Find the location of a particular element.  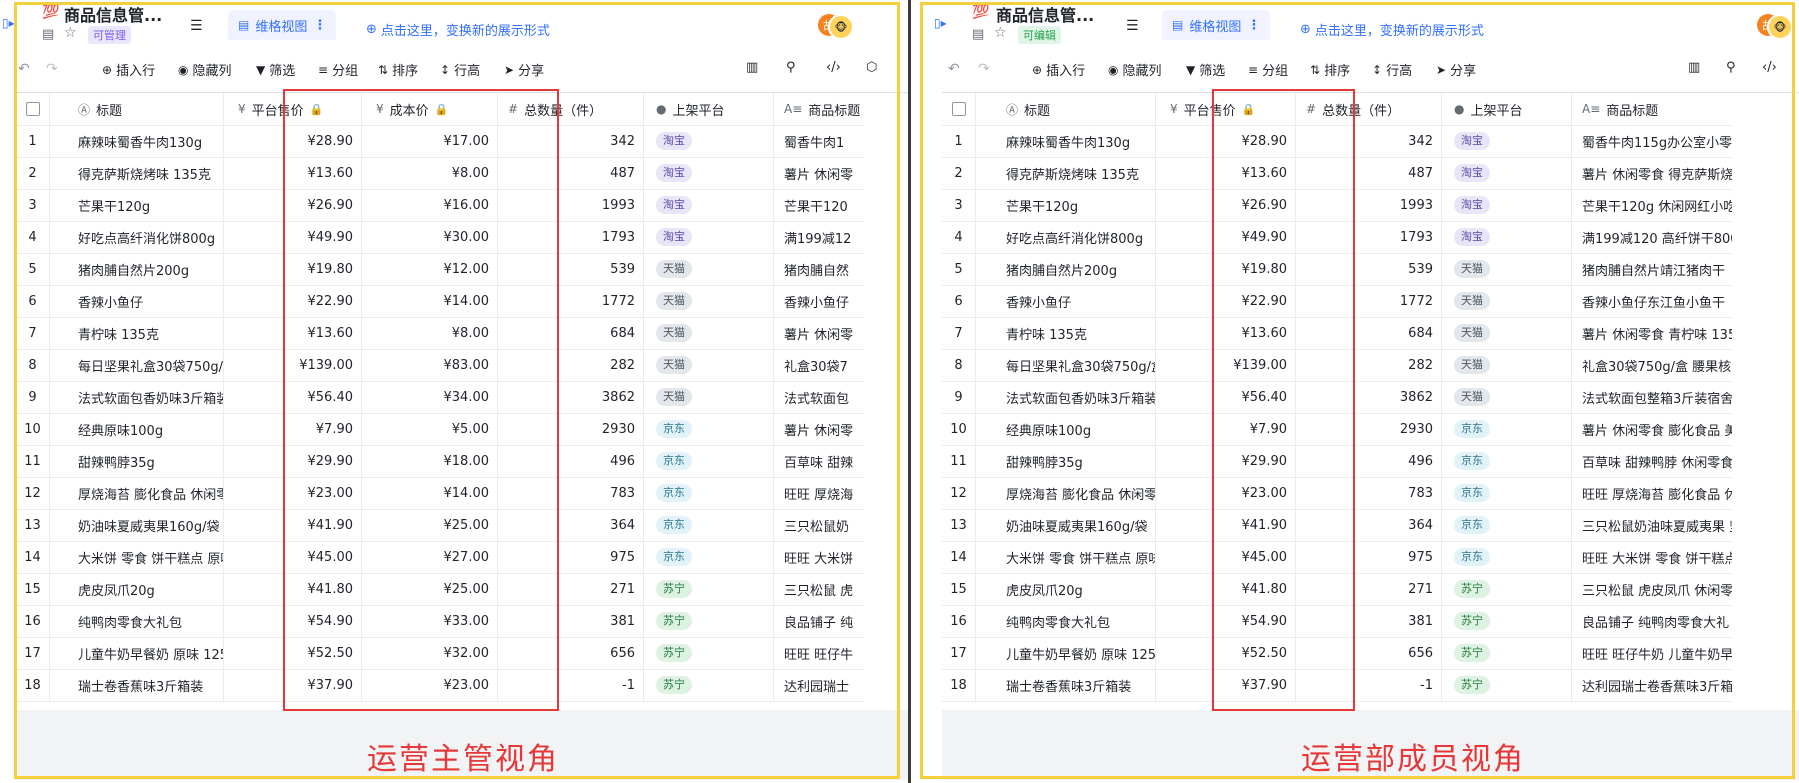

sort-button: ⇅ 排序 is located at coordinates (1330, 70).